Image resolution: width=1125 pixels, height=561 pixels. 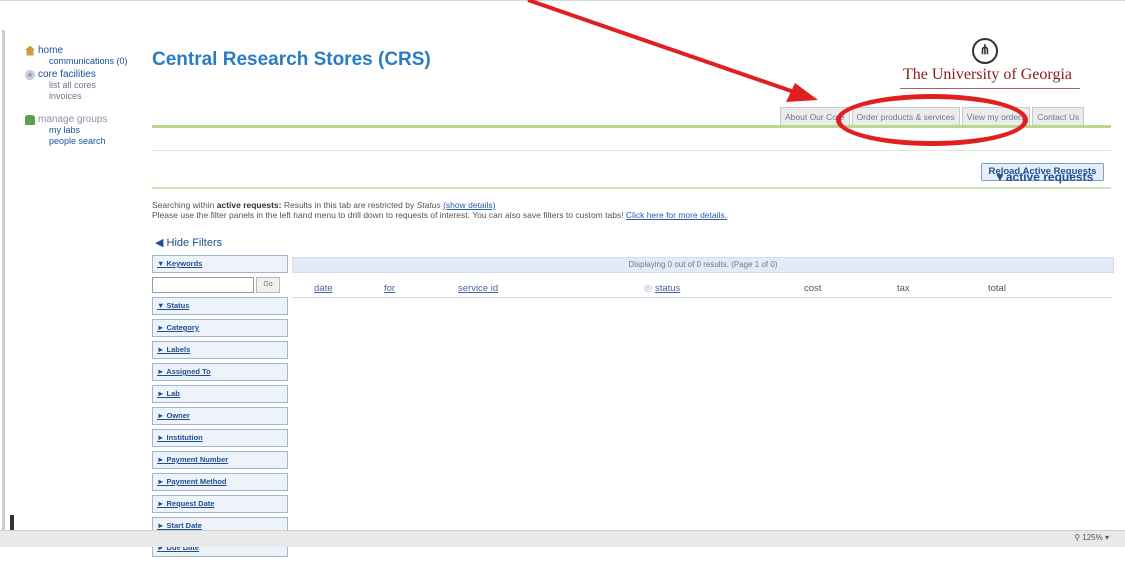 I want to click on annotation-arrow, so click(x=672, y=51).